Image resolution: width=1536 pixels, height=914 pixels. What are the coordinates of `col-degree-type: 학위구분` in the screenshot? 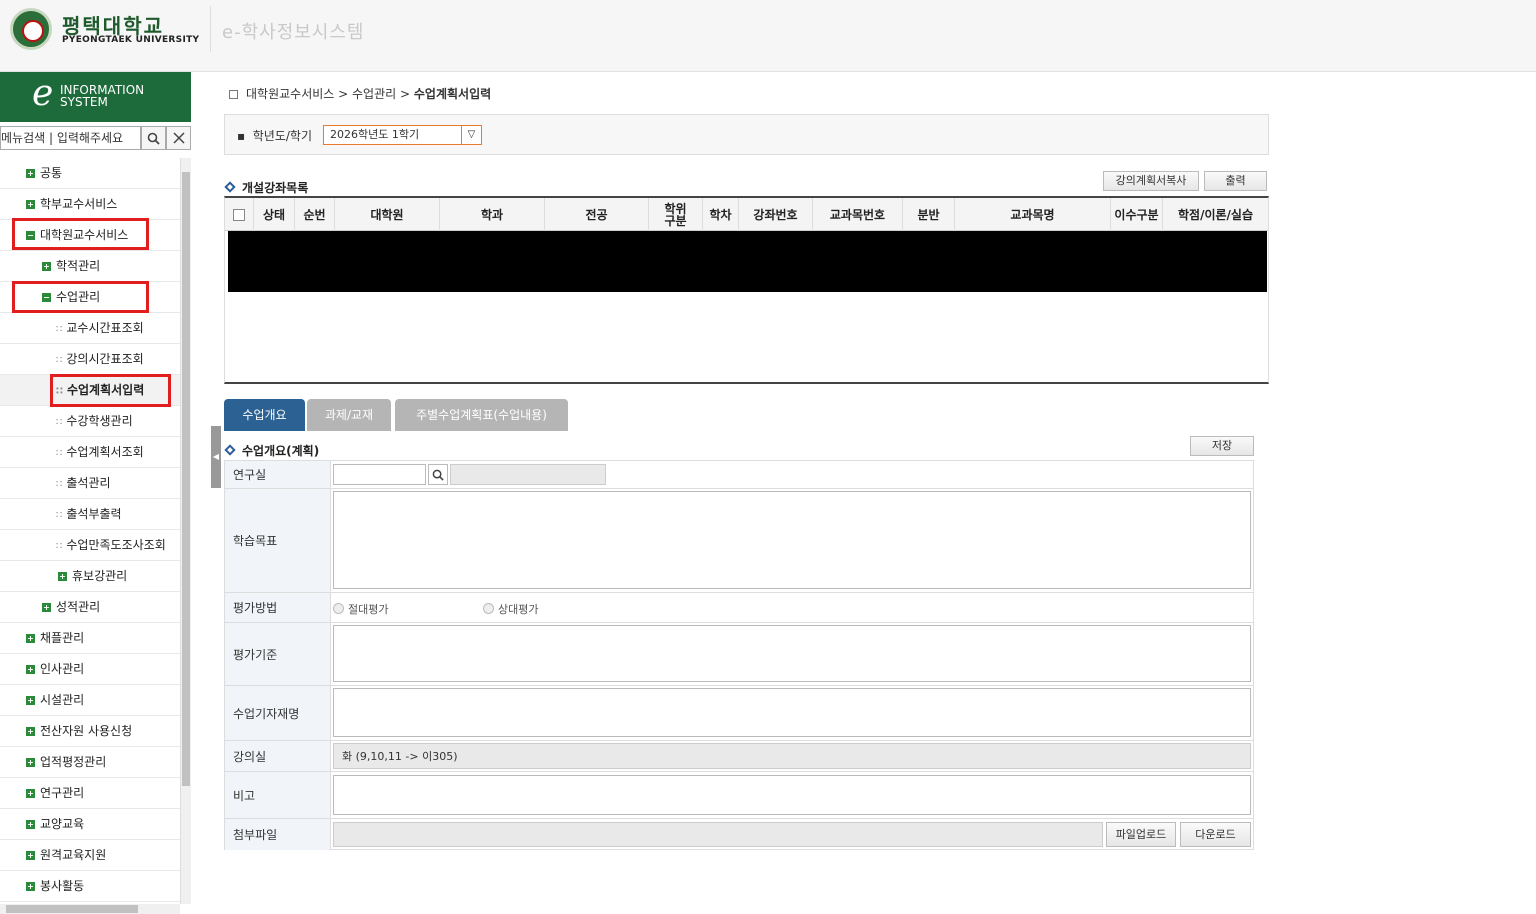 It's located at (676, 214).